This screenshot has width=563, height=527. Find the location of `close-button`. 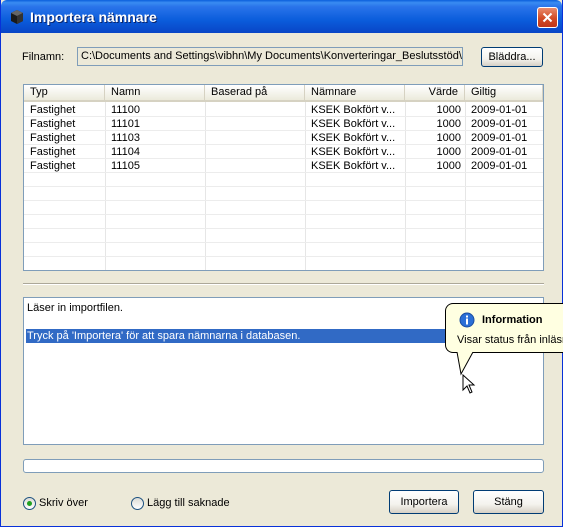

close-button is located at coordinates (547, 17).